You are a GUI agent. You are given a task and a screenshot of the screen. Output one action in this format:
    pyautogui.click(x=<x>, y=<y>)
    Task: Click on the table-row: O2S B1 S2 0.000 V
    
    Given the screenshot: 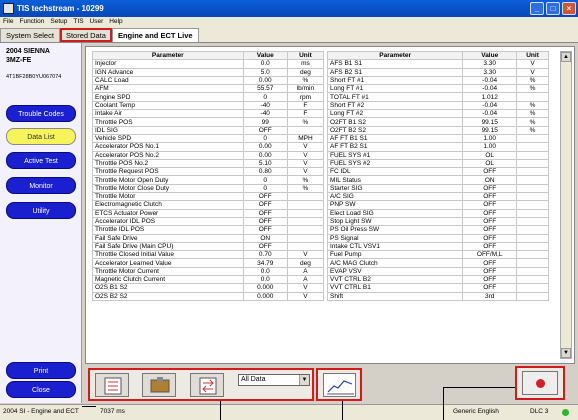 What is the action you would take?
    pyautogui.click(x=208, y=288)
    